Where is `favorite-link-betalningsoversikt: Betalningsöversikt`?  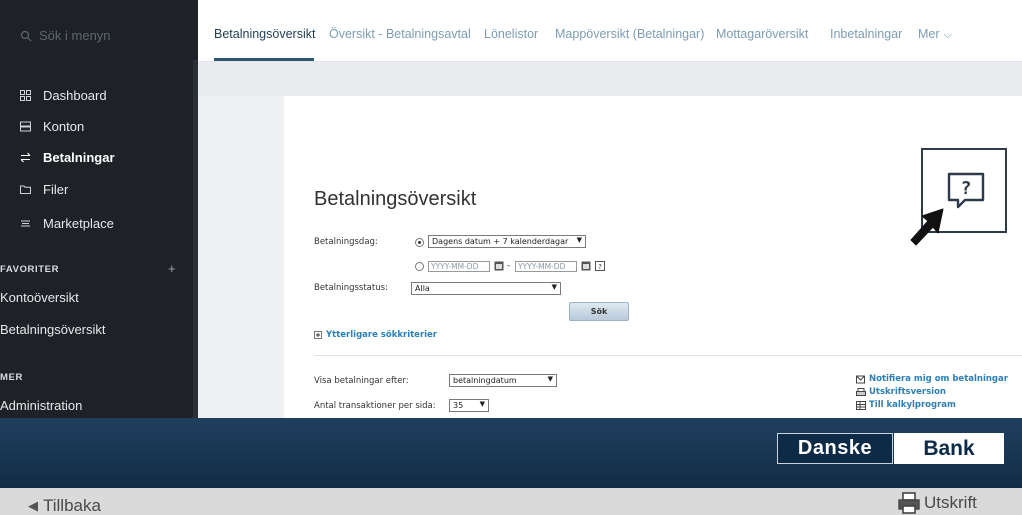 favorite-link-betalningsoversikt: Betalningsöversikt is located at coordinates (53, 329).